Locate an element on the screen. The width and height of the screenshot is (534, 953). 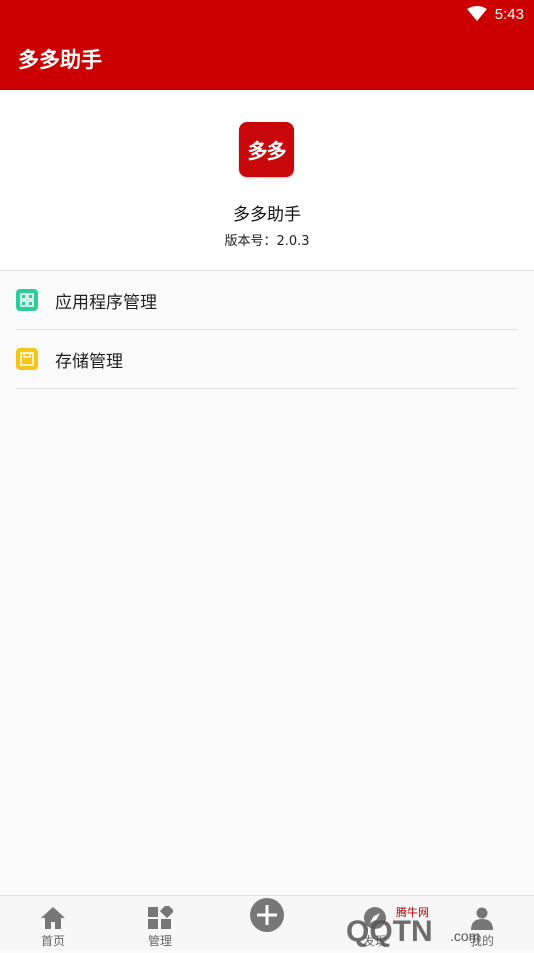
wifi-icon is located at coordinates (476, 14).